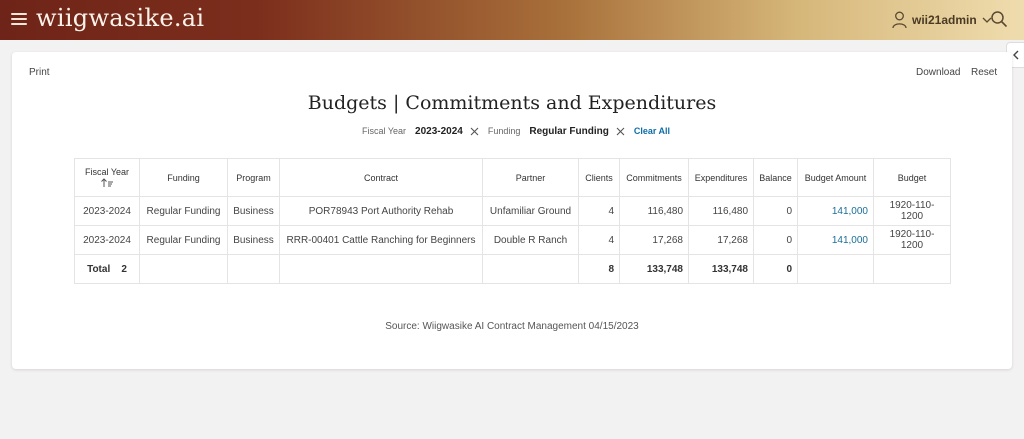  What do you see at coordinates (19, 19) in the screenshot?
I see `hamburger-icon` at bounding box center [19, 19].